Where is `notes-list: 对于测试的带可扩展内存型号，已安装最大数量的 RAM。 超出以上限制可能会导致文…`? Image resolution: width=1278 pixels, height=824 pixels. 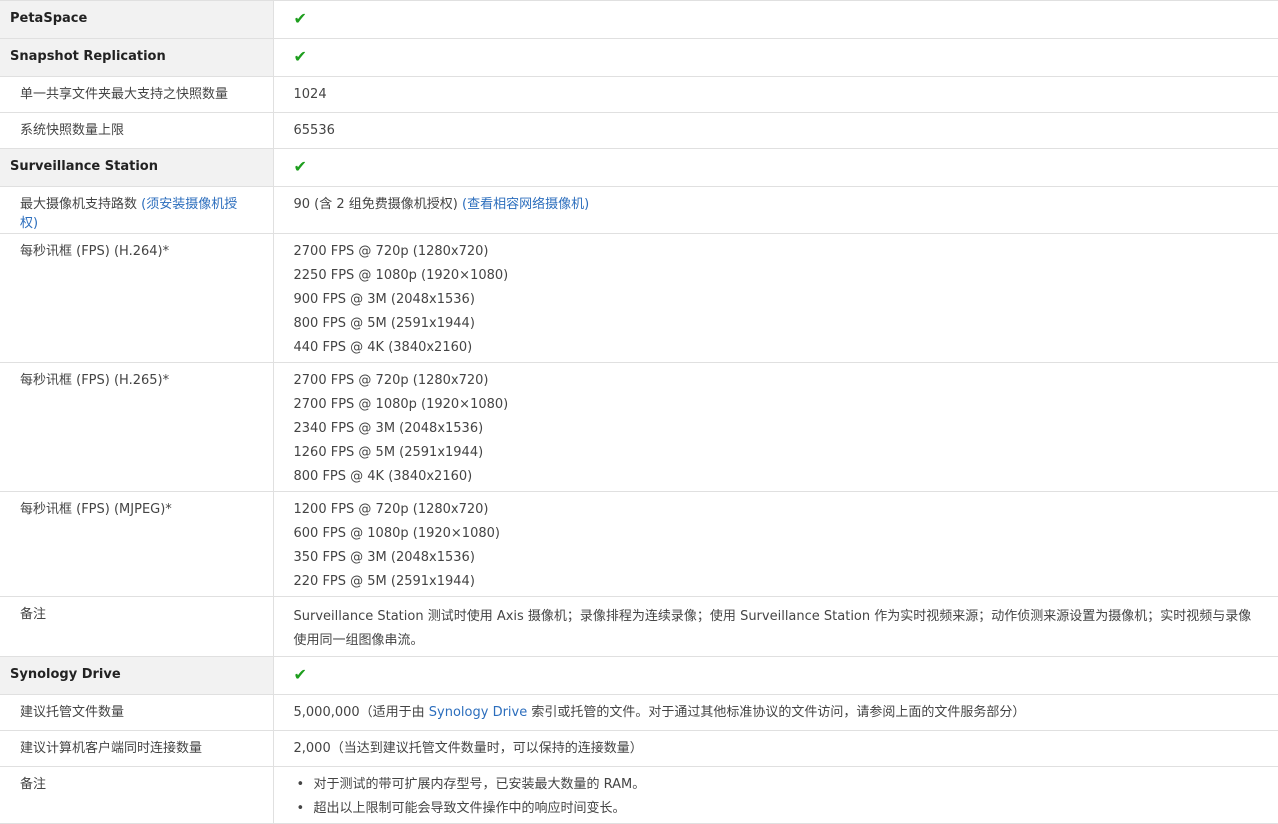
notes-list: 对于测试的带可扩展内存型号，已安装最大数量的 RAM。 超出以上限制可能会导致文… is located at coordinates (776, 799).